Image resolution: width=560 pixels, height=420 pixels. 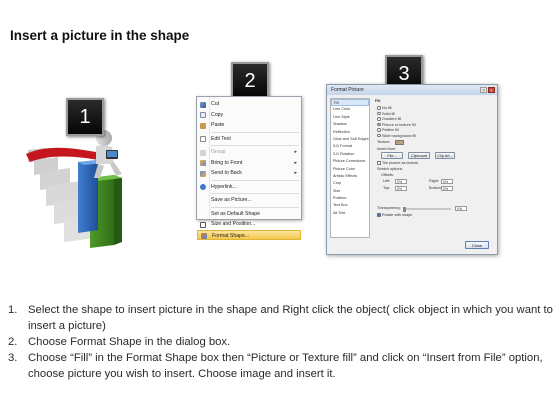 I want to click on dialog-title: Format Picture, so click(x=347, y=90).